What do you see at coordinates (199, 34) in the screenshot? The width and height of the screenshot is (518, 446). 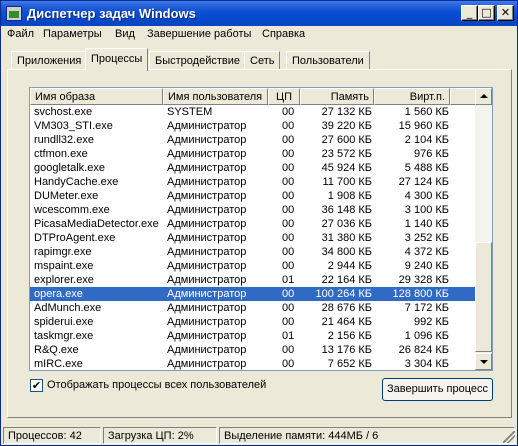 I see `menu-shutdown: Завершение работы` at bounding box center [199, 34].